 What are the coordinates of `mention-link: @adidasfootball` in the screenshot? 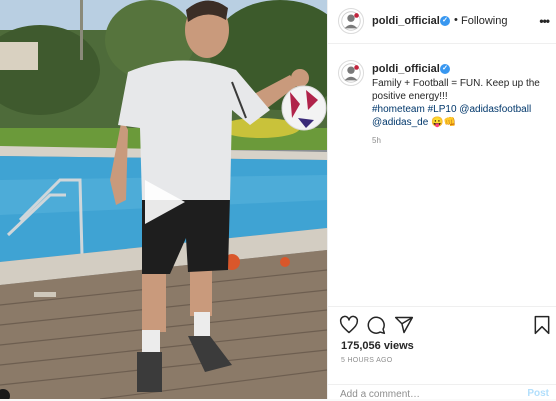 It's located at (495, 109).